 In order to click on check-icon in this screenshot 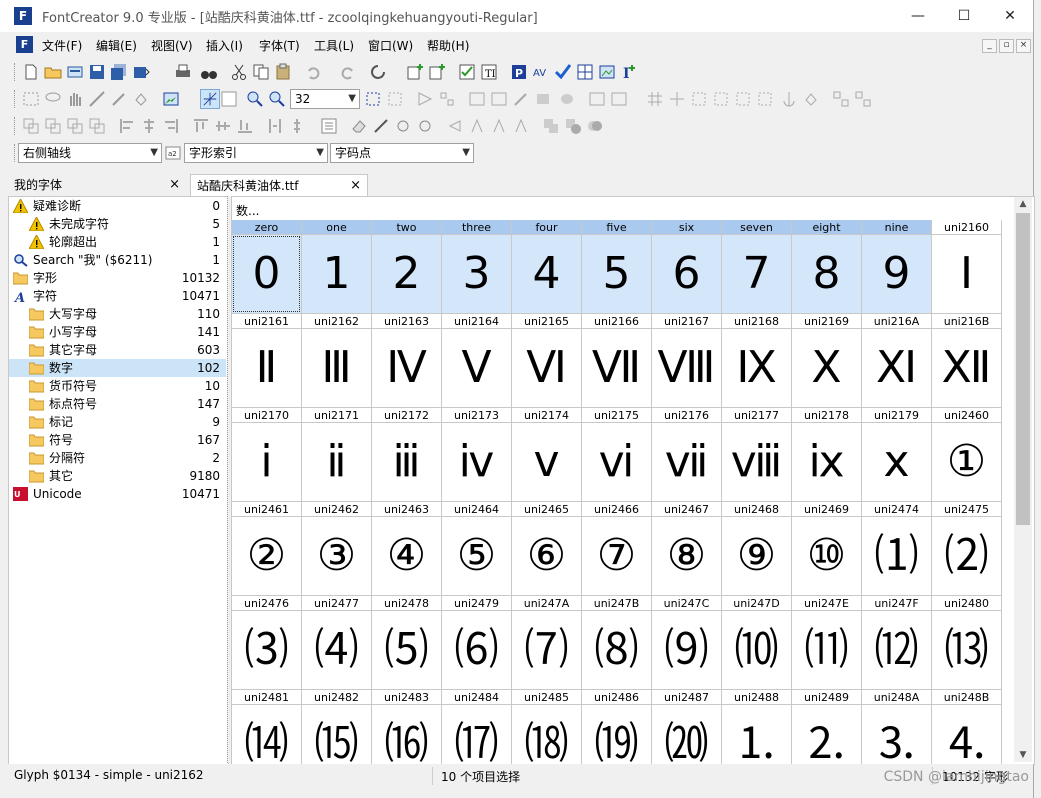, I will do `click(563, 72)`.